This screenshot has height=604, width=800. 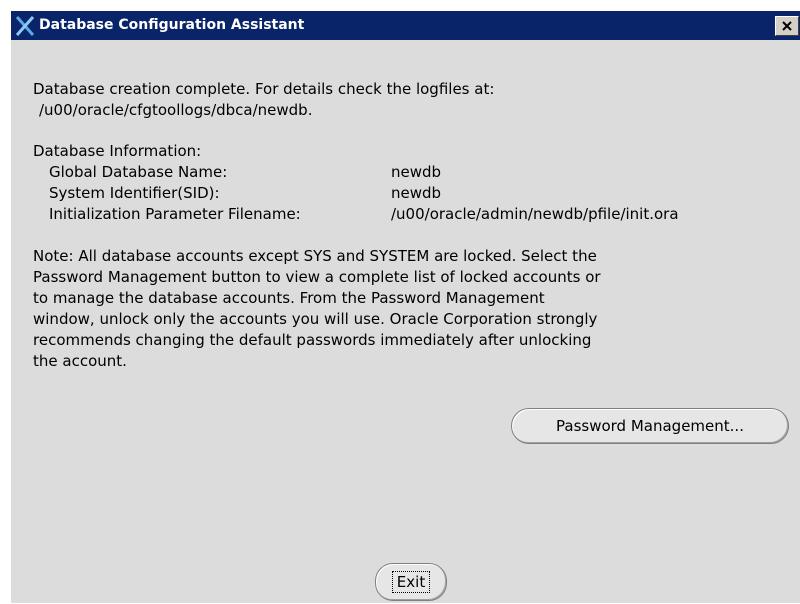 I want to click on close-button, so click(x=787, y=26).